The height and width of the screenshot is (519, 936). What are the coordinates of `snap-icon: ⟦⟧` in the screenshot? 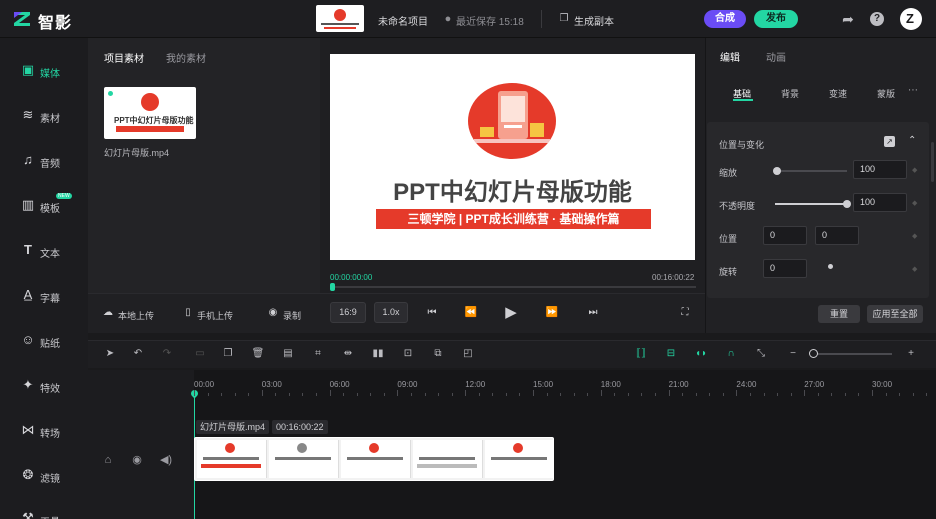 It's located at (641, 354).